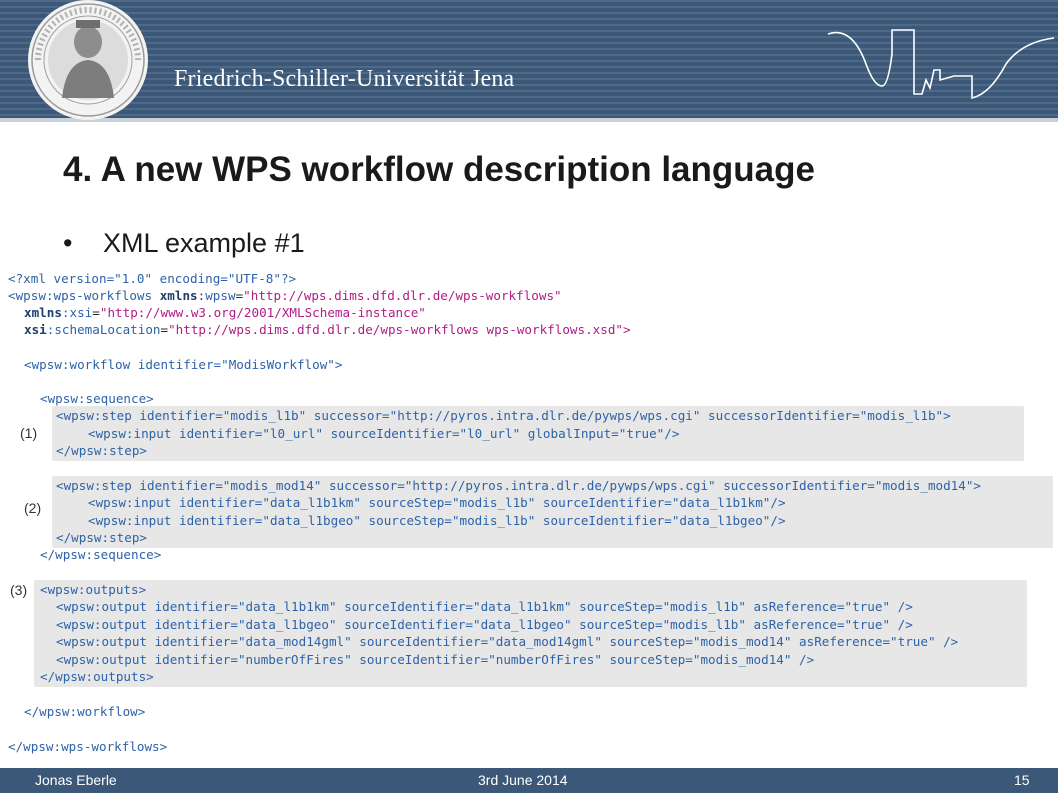  I want to click on code-line: </wpsw:sequence>, so click(101, 554).